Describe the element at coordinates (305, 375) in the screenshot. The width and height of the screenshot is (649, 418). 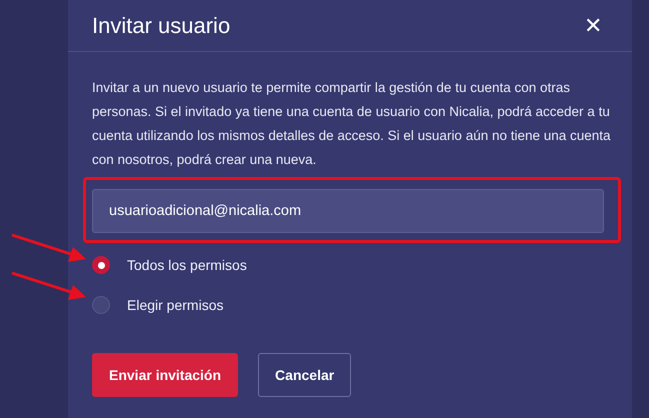
I see `cancel-button: Cancelar` at that location.